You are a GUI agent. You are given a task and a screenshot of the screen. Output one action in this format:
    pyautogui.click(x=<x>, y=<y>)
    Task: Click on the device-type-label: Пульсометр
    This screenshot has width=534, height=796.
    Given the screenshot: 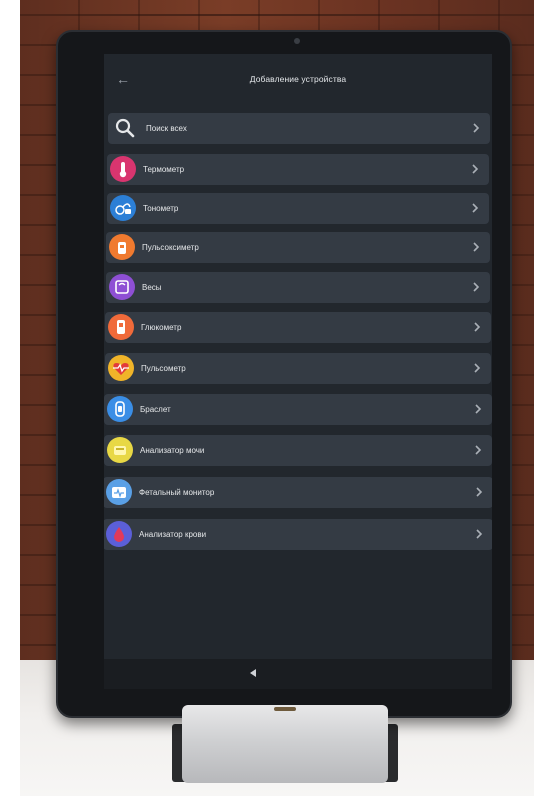 What is the action you would take?
    pyautogui.click(x=163, y=368)
    